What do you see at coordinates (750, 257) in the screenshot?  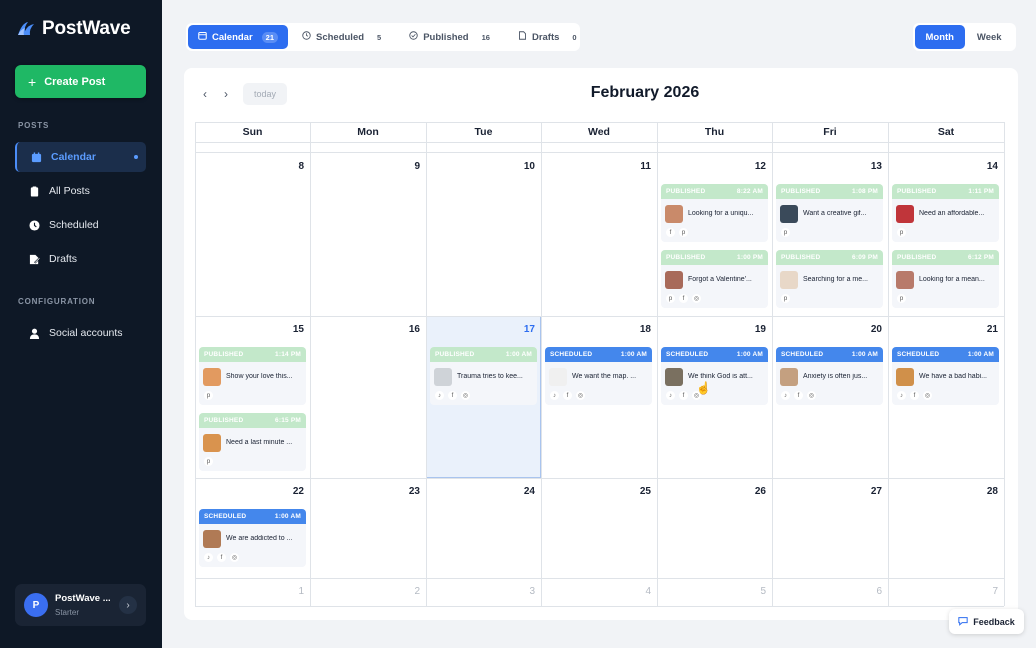 I see `post-time: 1:00 PM` at bounding box center [750, 257].